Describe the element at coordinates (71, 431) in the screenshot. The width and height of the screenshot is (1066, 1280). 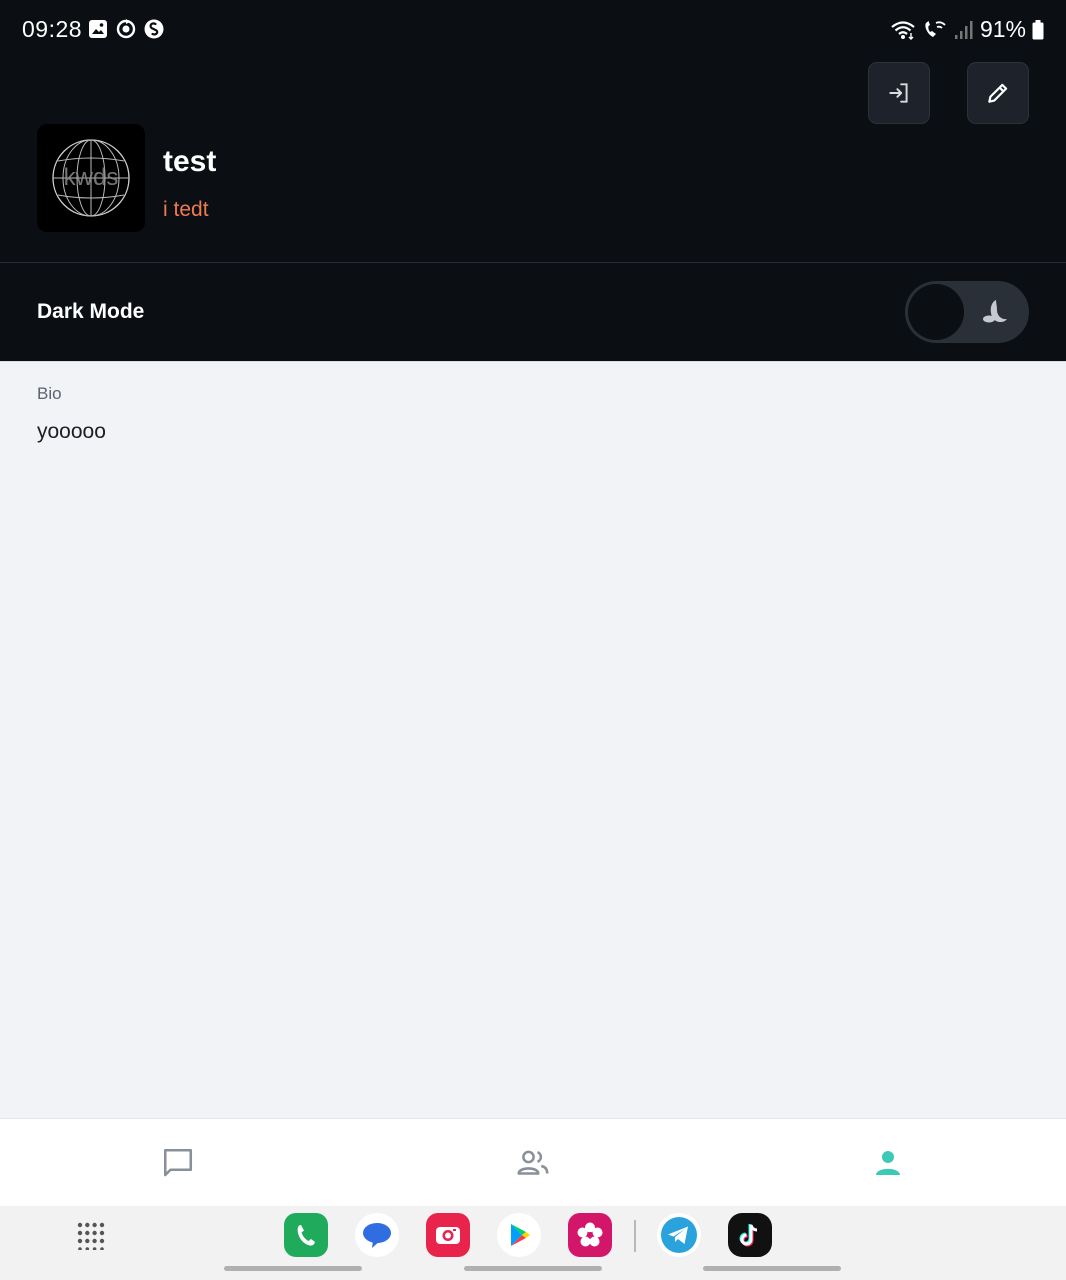
I see `bio-text: yooooo` at that location.